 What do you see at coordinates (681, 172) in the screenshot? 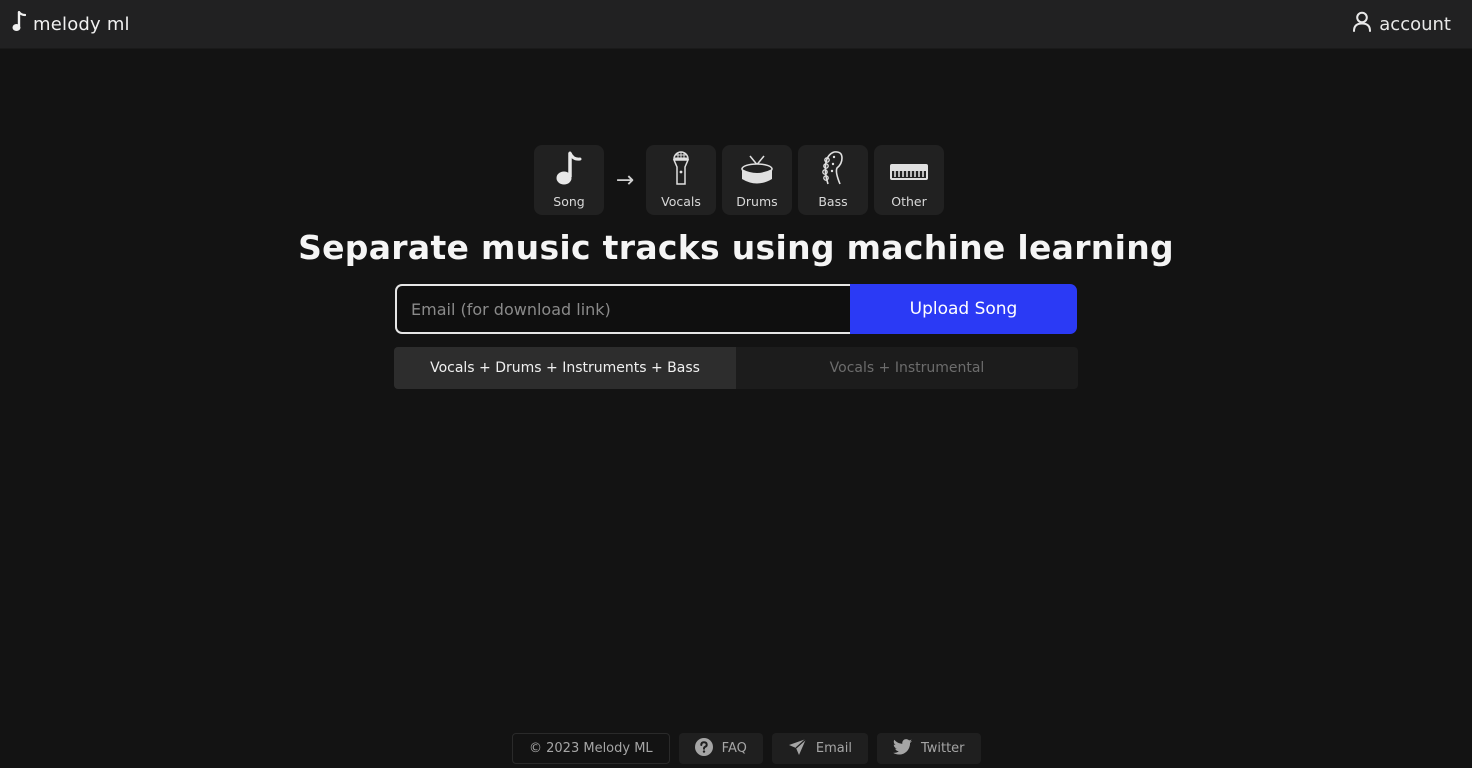
I see `microphone-icon` at bounding box center [681, 172].